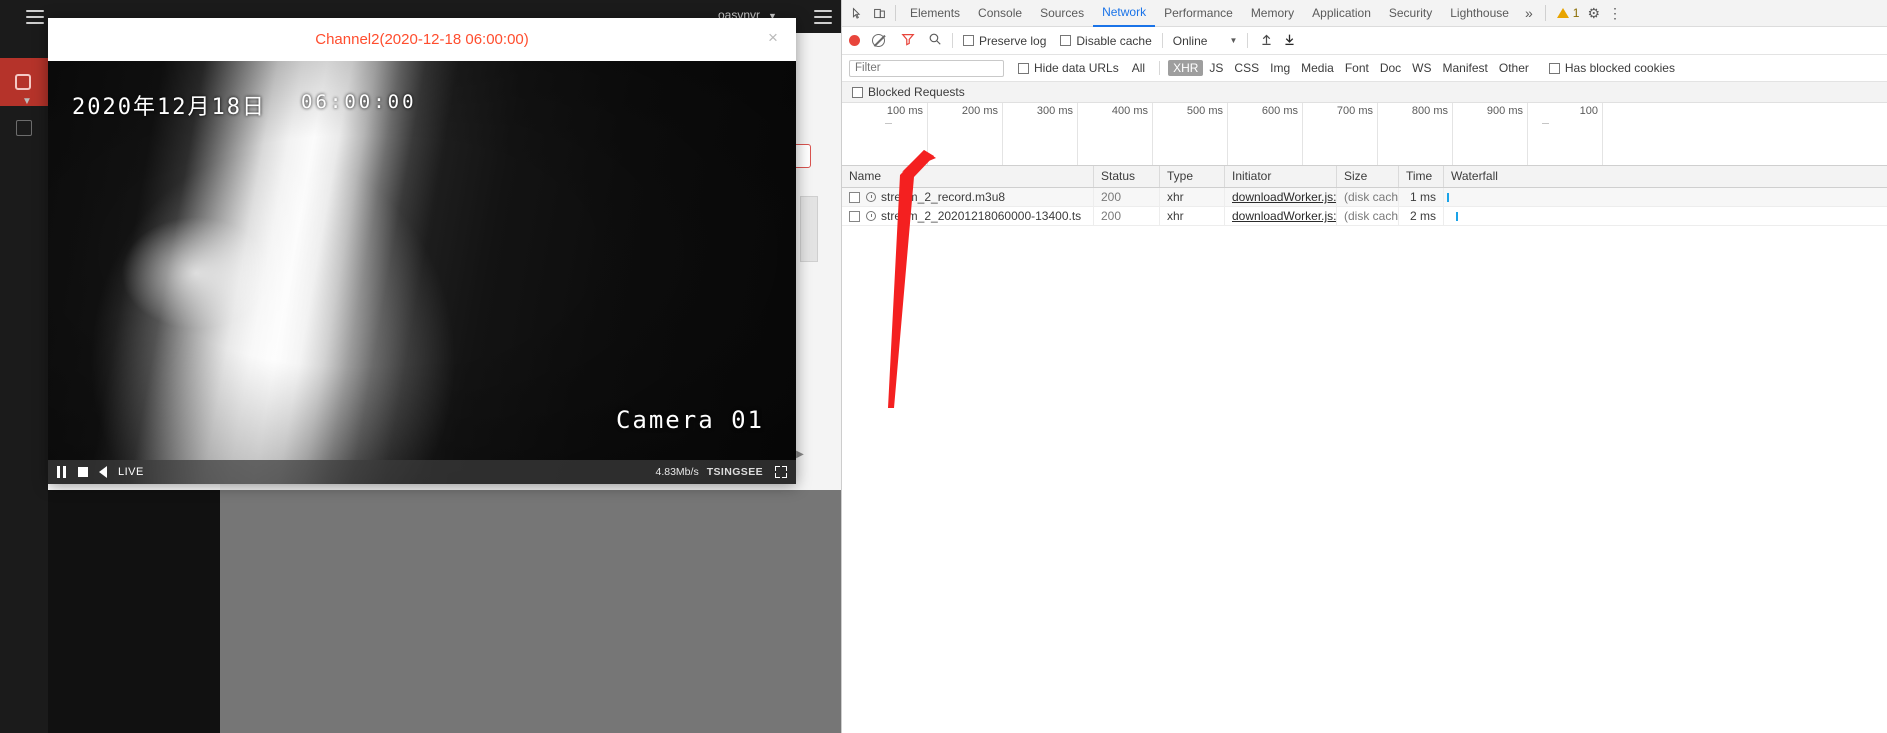 The height and width of the screenshot is (733, 1887). I want to click on brand-logo: TSINGSEE, so click(734, 472).